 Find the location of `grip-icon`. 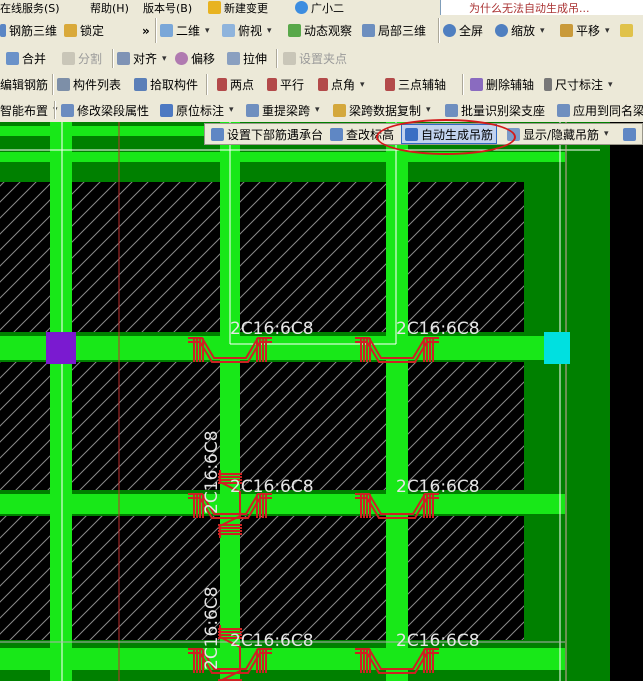

grip-icon is located at coordinates (289, 58).